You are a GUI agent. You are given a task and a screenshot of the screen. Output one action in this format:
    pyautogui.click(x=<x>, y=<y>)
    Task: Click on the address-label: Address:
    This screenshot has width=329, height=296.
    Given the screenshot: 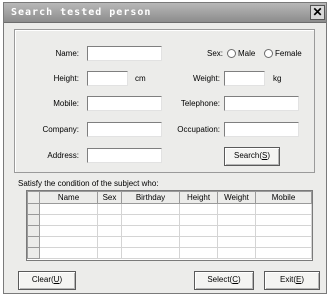 What is the action you would take?
    pyautogui.click(x=63, y=155)
    